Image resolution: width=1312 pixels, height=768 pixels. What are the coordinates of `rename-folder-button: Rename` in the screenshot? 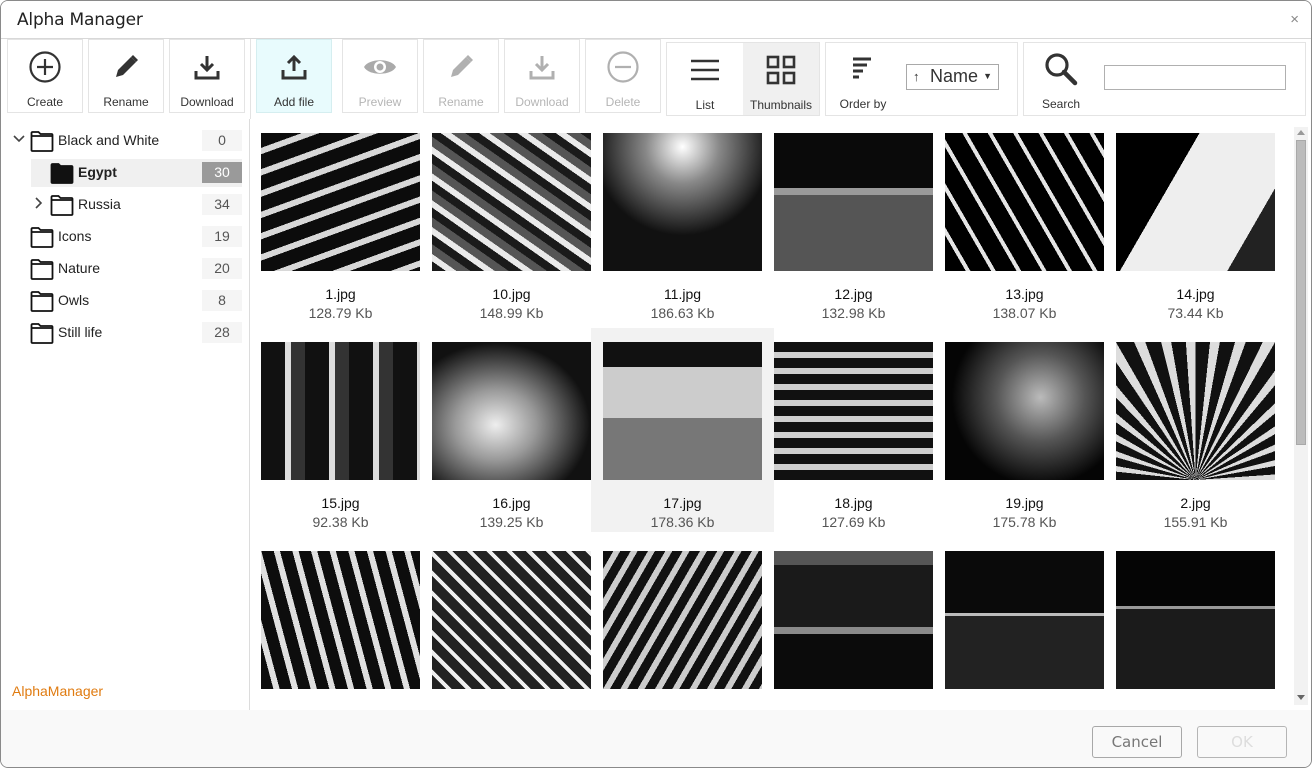 It's located at (126, 76).